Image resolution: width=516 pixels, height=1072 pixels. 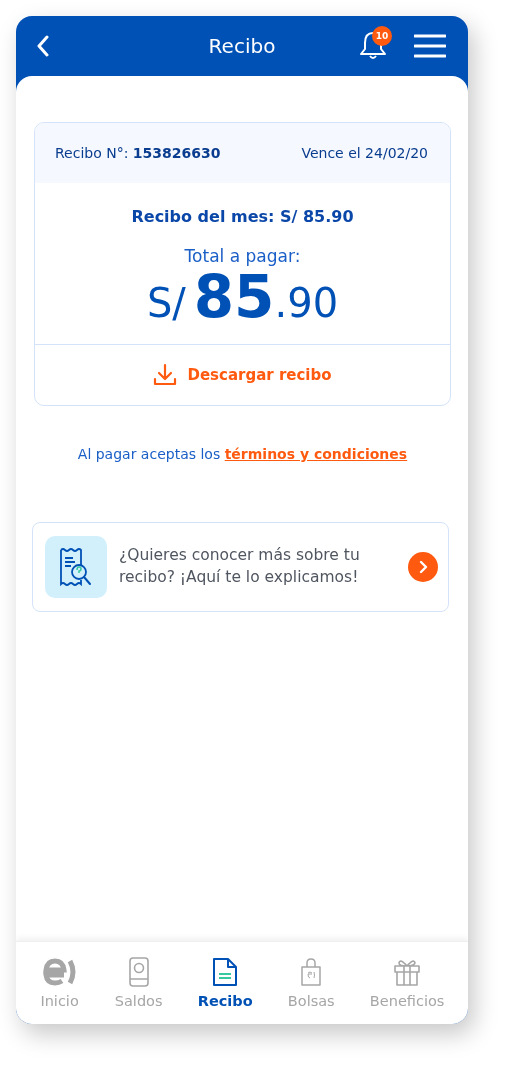 What do you see at coordinates (242, 374) in the screenshot?
I see `download-button: Descargar recibo` at bounding box center [242, 374].